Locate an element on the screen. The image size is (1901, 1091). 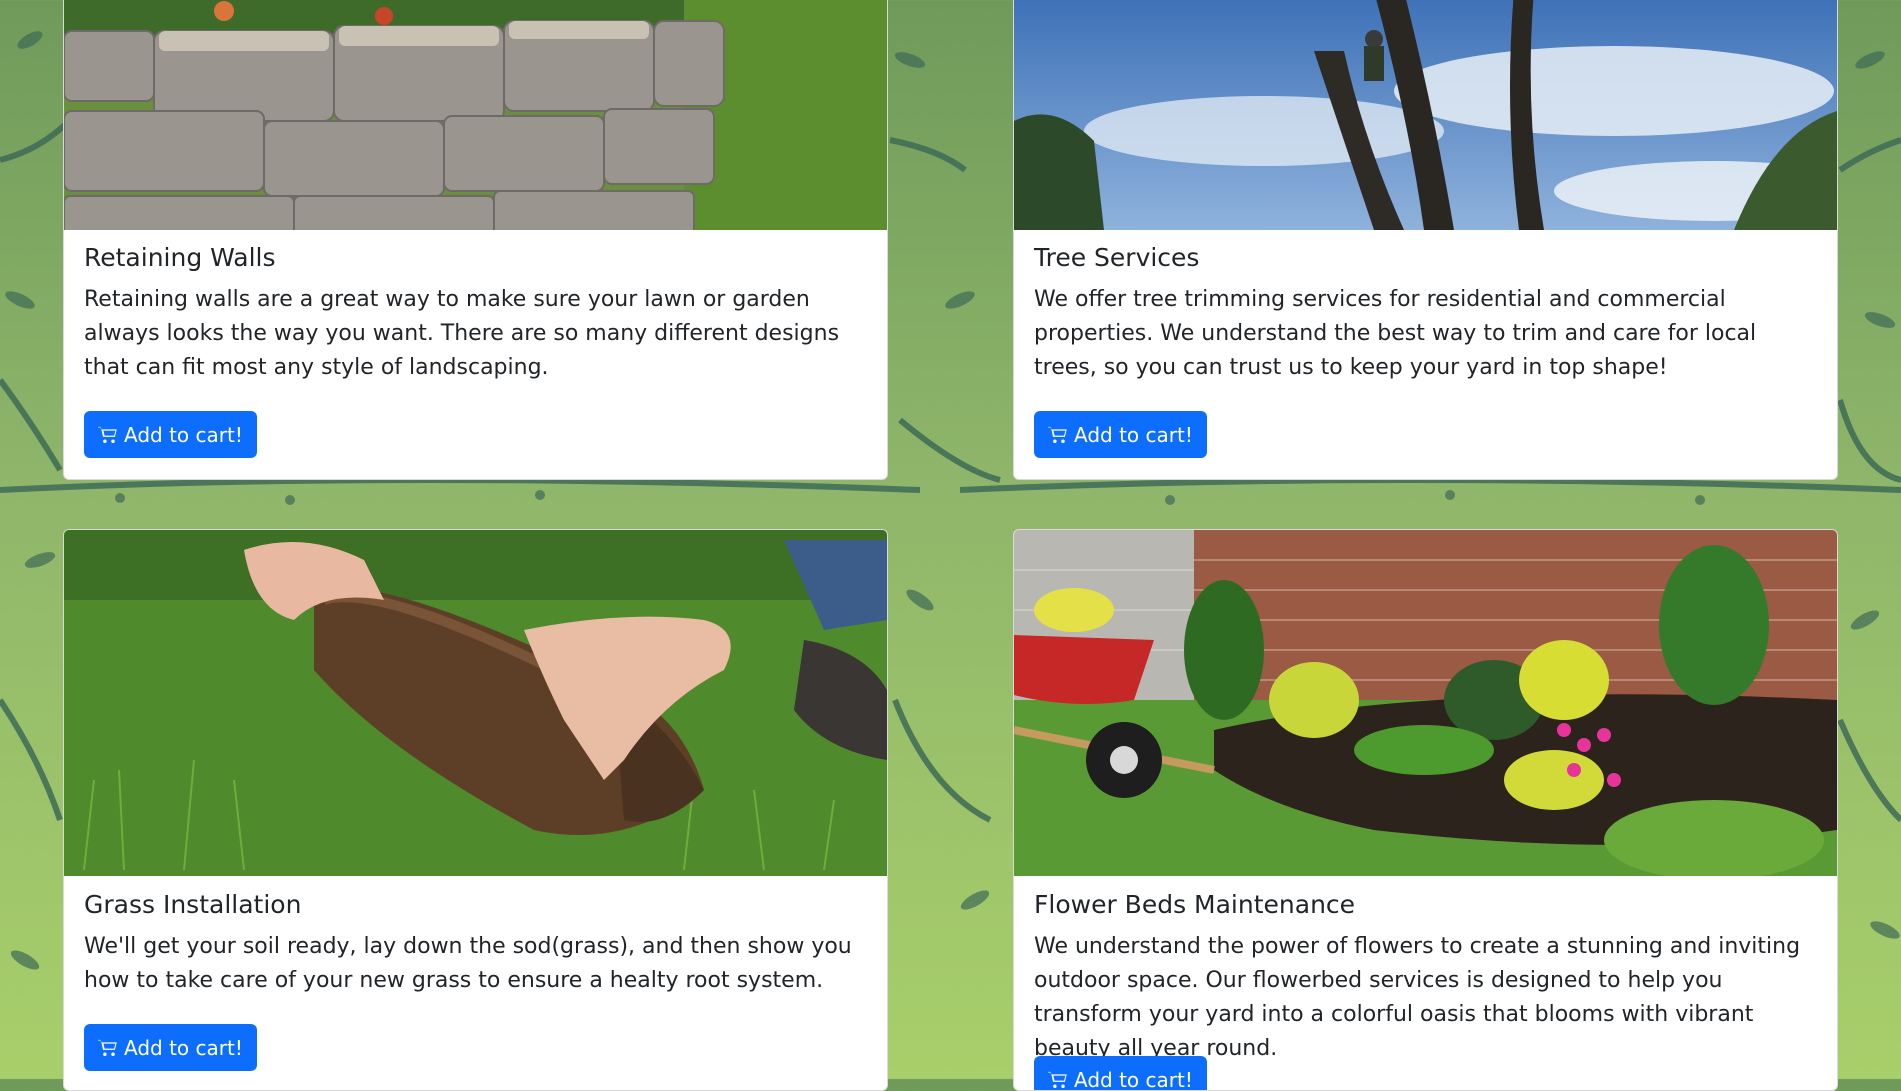
grass-installation-image is located at coordinates (475, 703).